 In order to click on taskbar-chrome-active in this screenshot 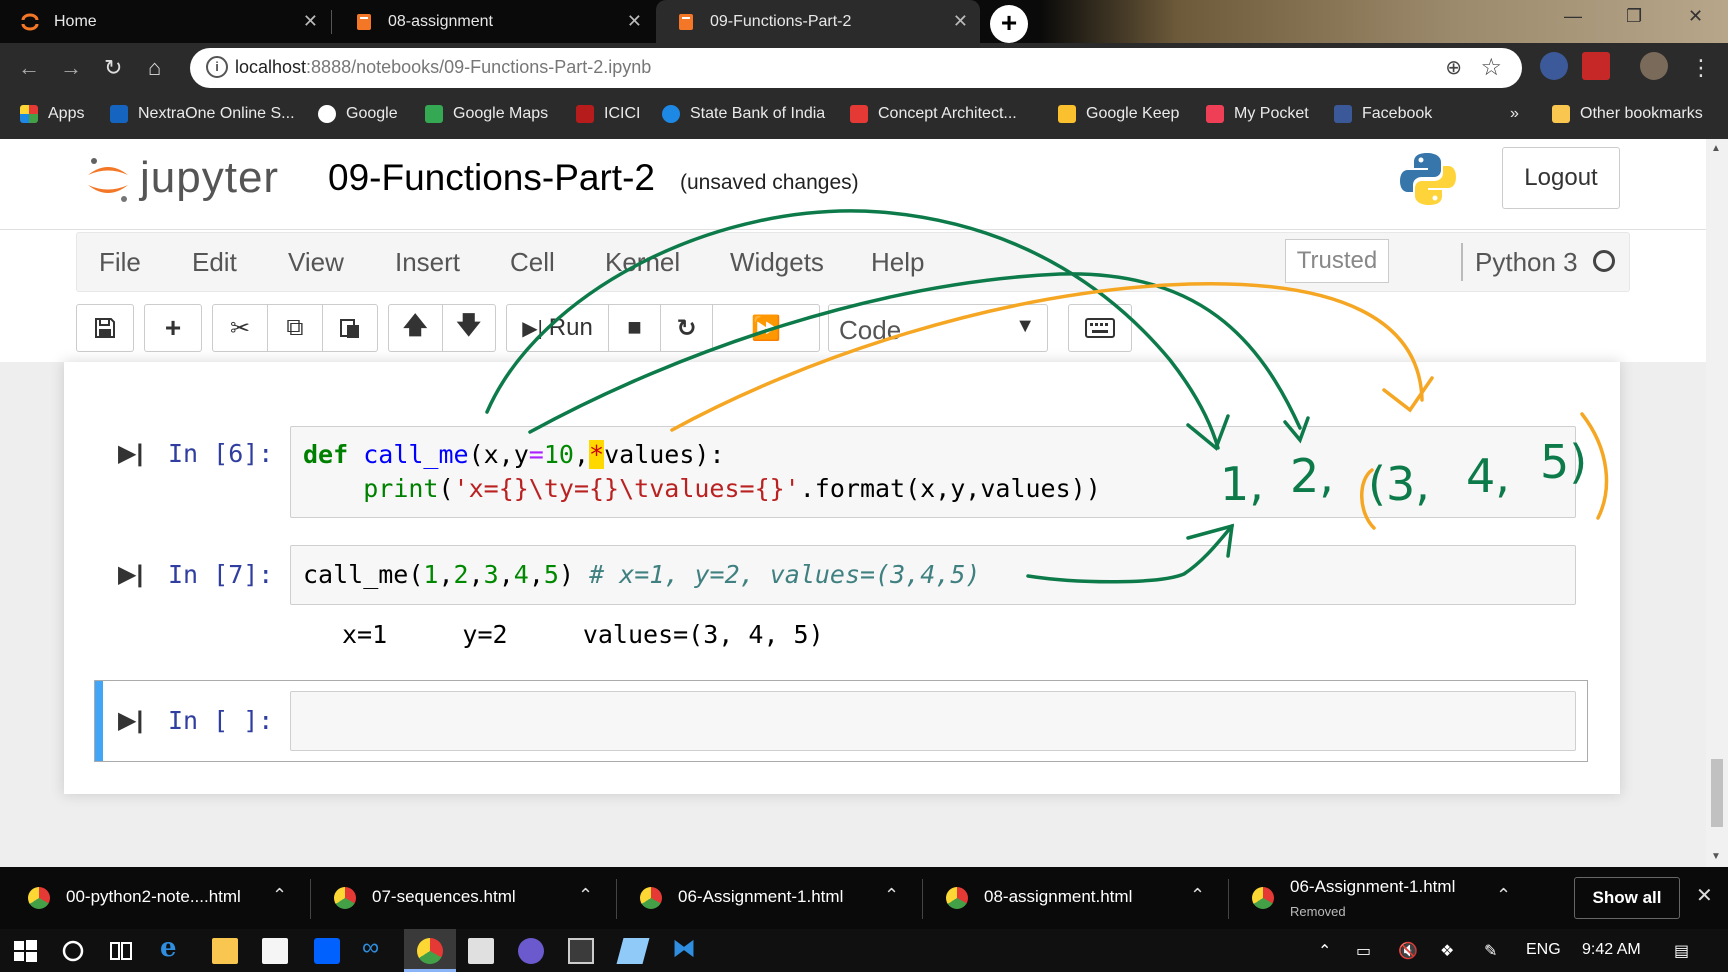, I will do `click(430, 950)`.